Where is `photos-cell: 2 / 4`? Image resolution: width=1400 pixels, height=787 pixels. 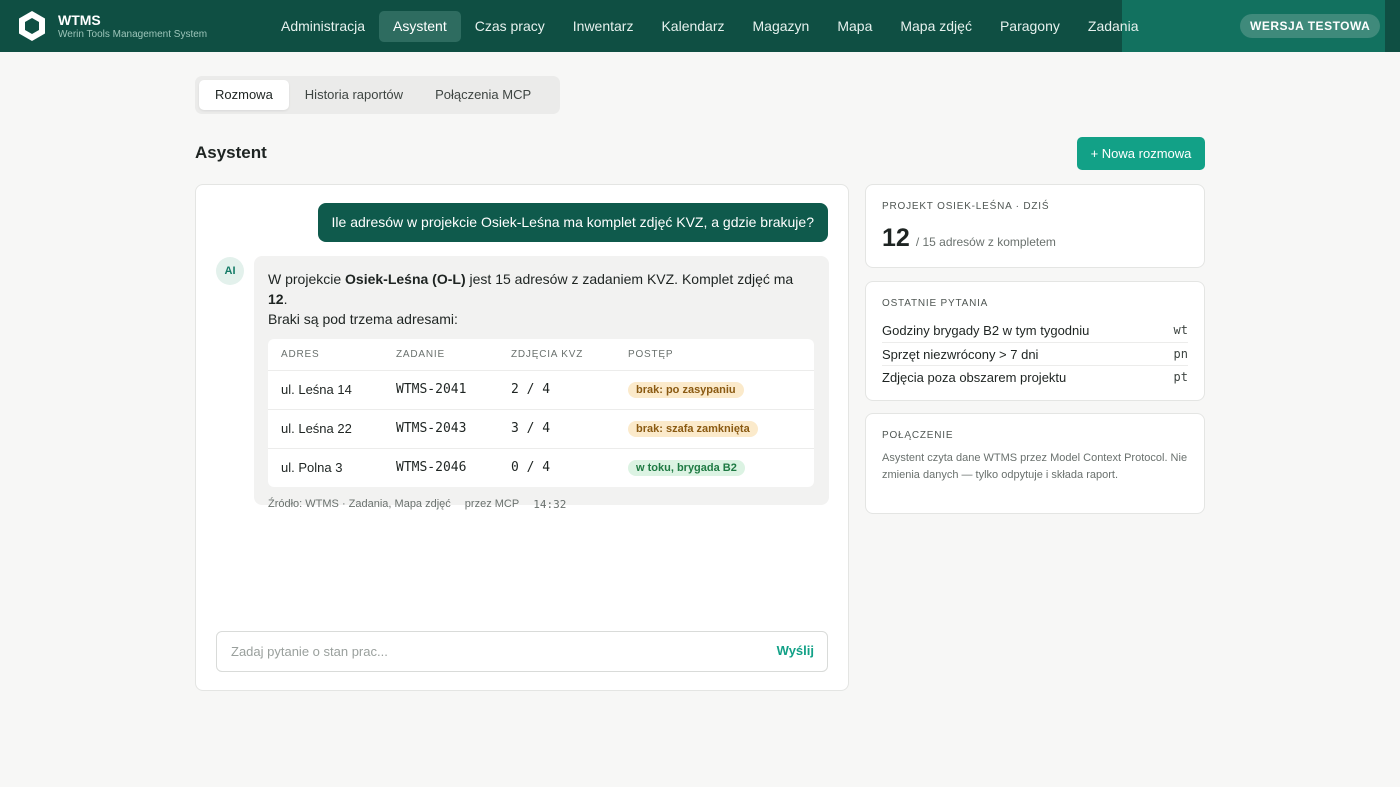 photos-cell: 2 / 4 is located at coordinates (556, 390).